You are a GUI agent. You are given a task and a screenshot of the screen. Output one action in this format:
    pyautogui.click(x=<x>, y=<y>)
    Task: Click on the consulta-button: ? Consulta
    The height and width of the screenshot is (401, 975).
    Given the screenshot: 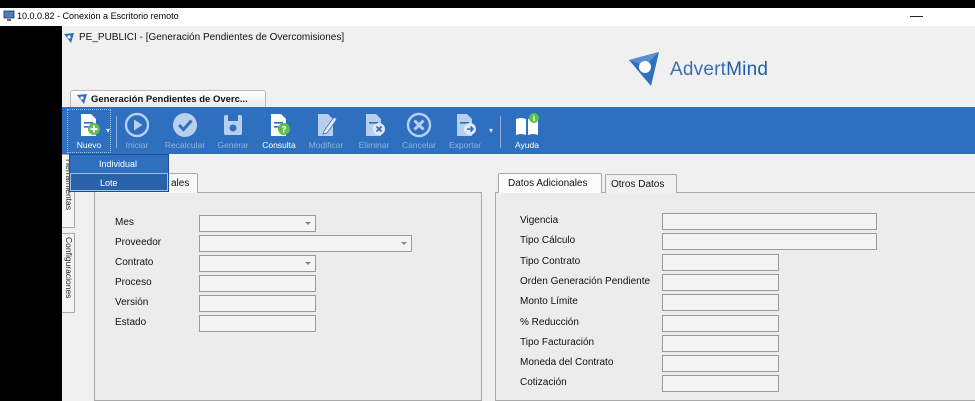 What is the action you would take?
    pyautogui.click(x=279, y=131)
    